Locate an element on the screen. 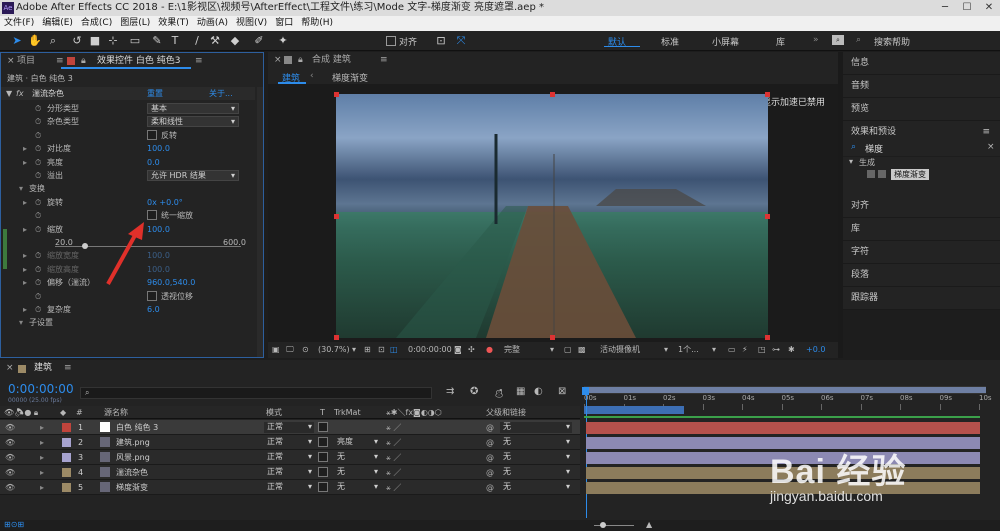 The image size is (1000, 531). exposure-icon: ✱ is located at coordinates (791, 350).